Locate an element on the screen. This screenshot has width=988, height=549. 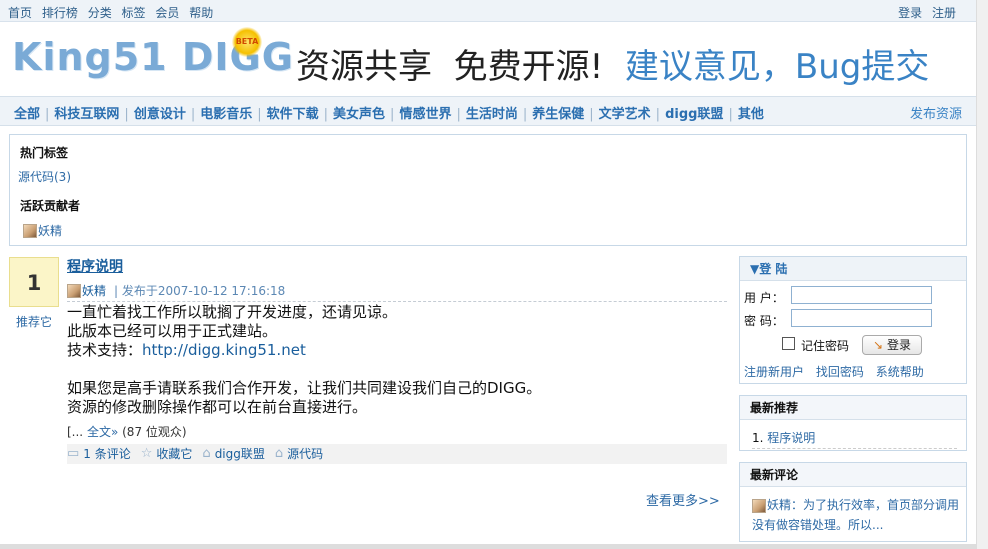
comments-link: ▭ 1 条评论 is located at coordinates (99, 454).